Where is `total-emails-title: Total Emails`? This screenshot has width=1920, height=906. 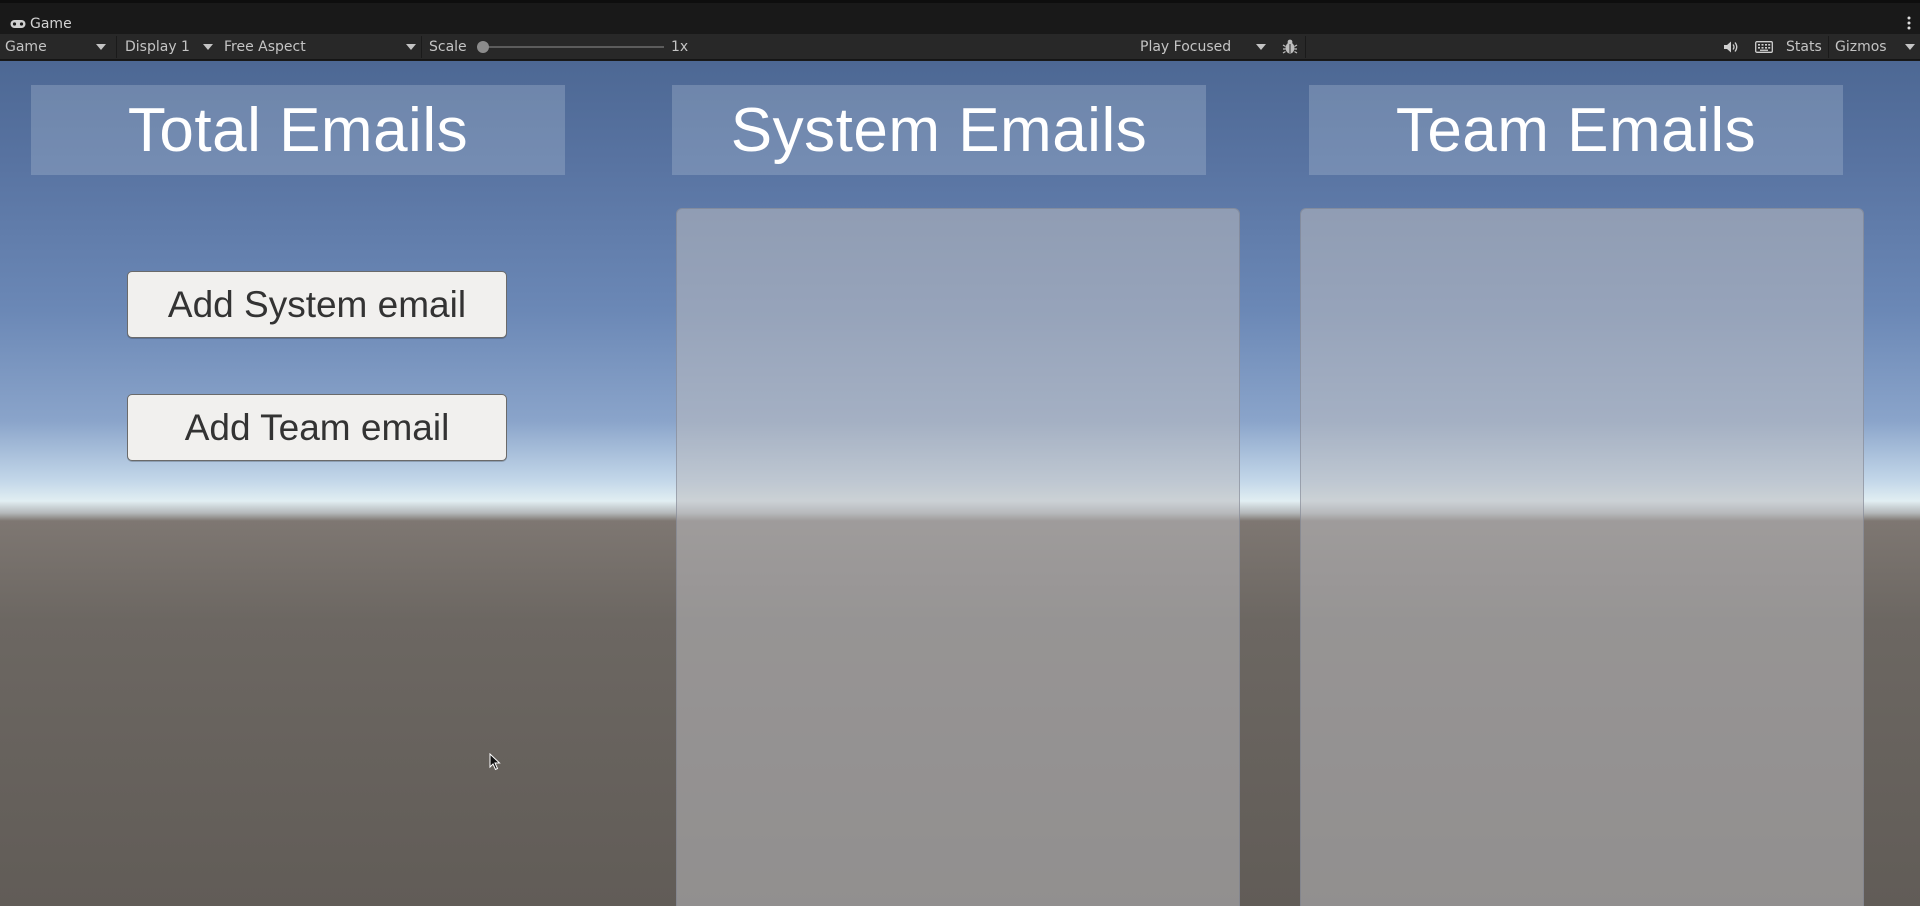 total-emails-title: Total Emails is located at coordinates (298, 130).